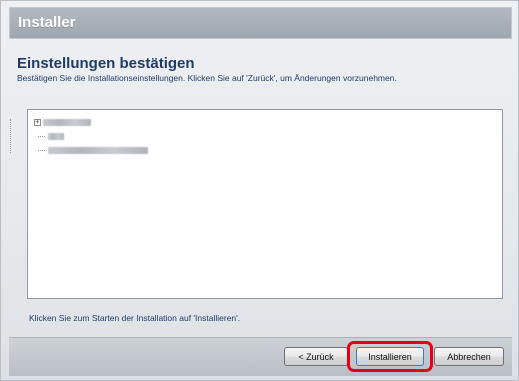 The width and height of the screenshot is (519, 381). I want to click on cancel-button: Abbrechen, so click(469, 356).